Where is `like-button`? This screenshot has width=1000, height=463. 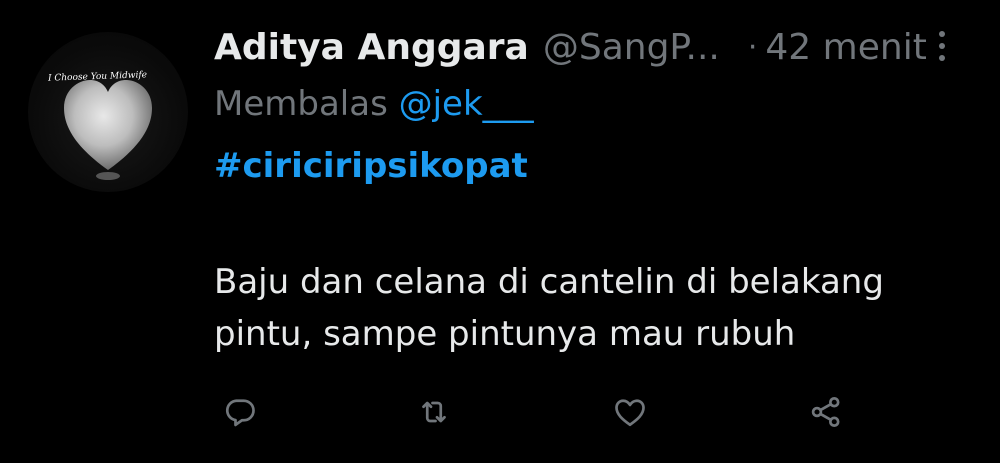 like-button is located at coordinates (630, 412).